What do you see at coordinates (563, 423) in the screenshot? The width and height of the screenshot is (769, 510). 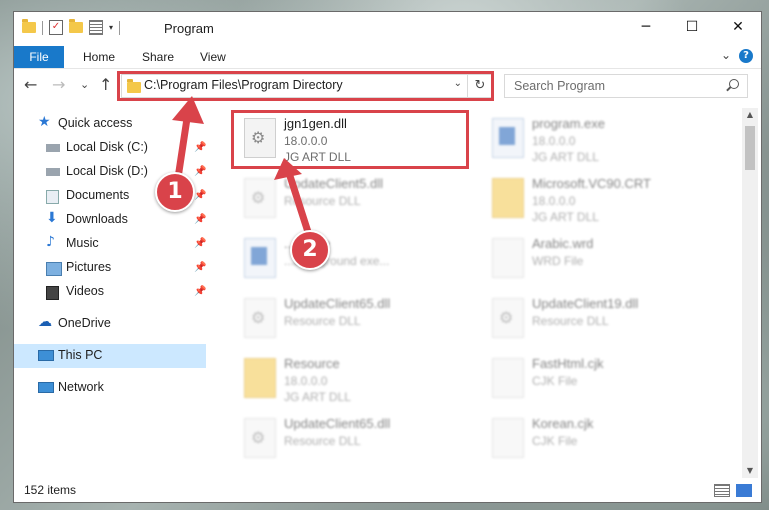 I see `file-name: Korean.cjk` at bounding box center [563, 423].